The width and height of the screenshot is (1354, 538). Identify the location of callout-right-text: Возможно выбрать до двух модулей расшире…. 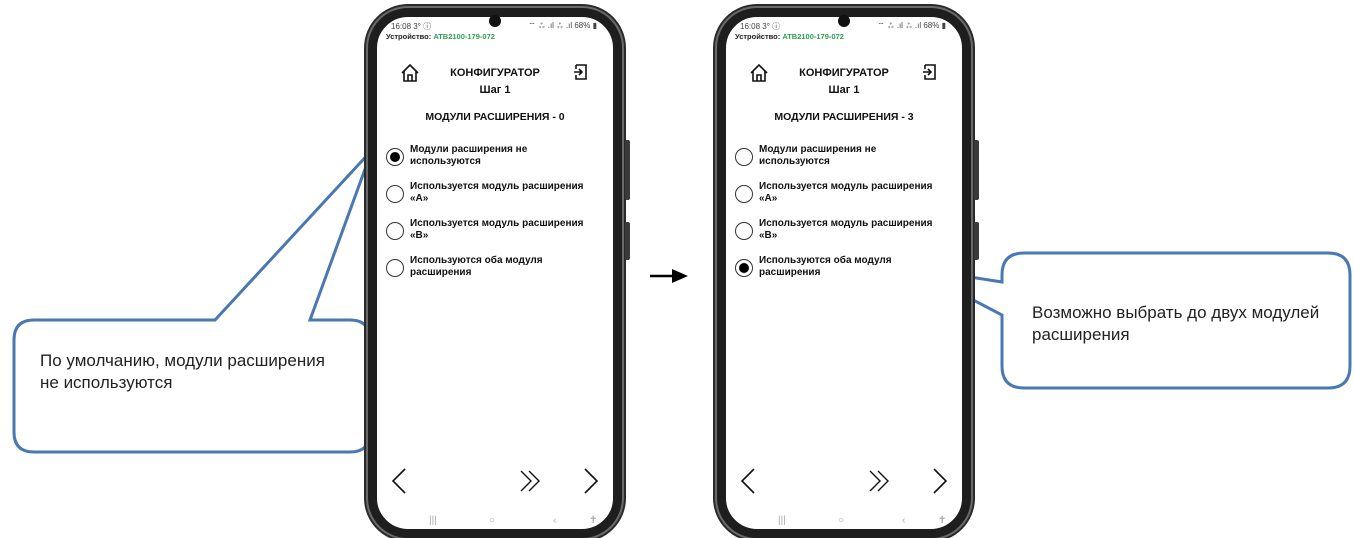
(1176, 323).